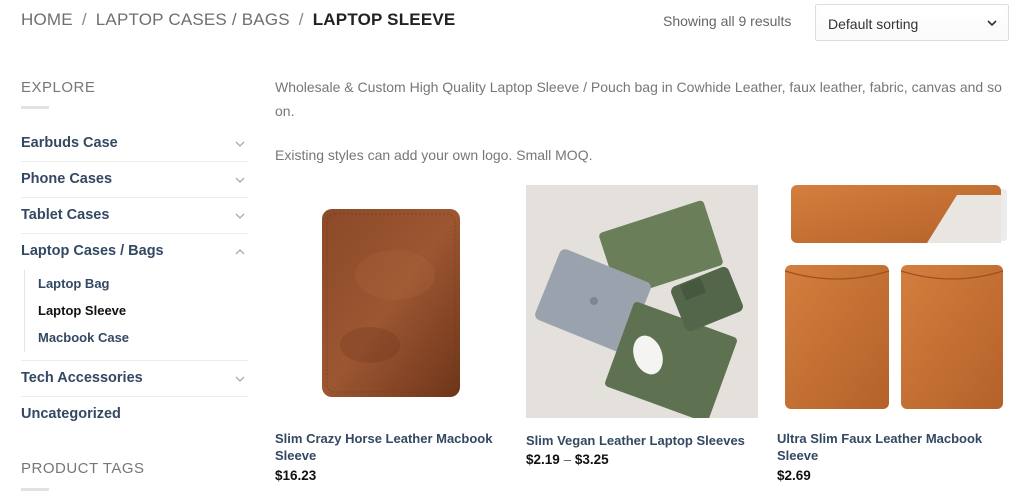 Image resolution: width=1024 pixels, height=497 pixels. What do you see at coordinates (24, 311) in the screenshot?
I see `subcategory-divider` at bounding box center [24, 311].